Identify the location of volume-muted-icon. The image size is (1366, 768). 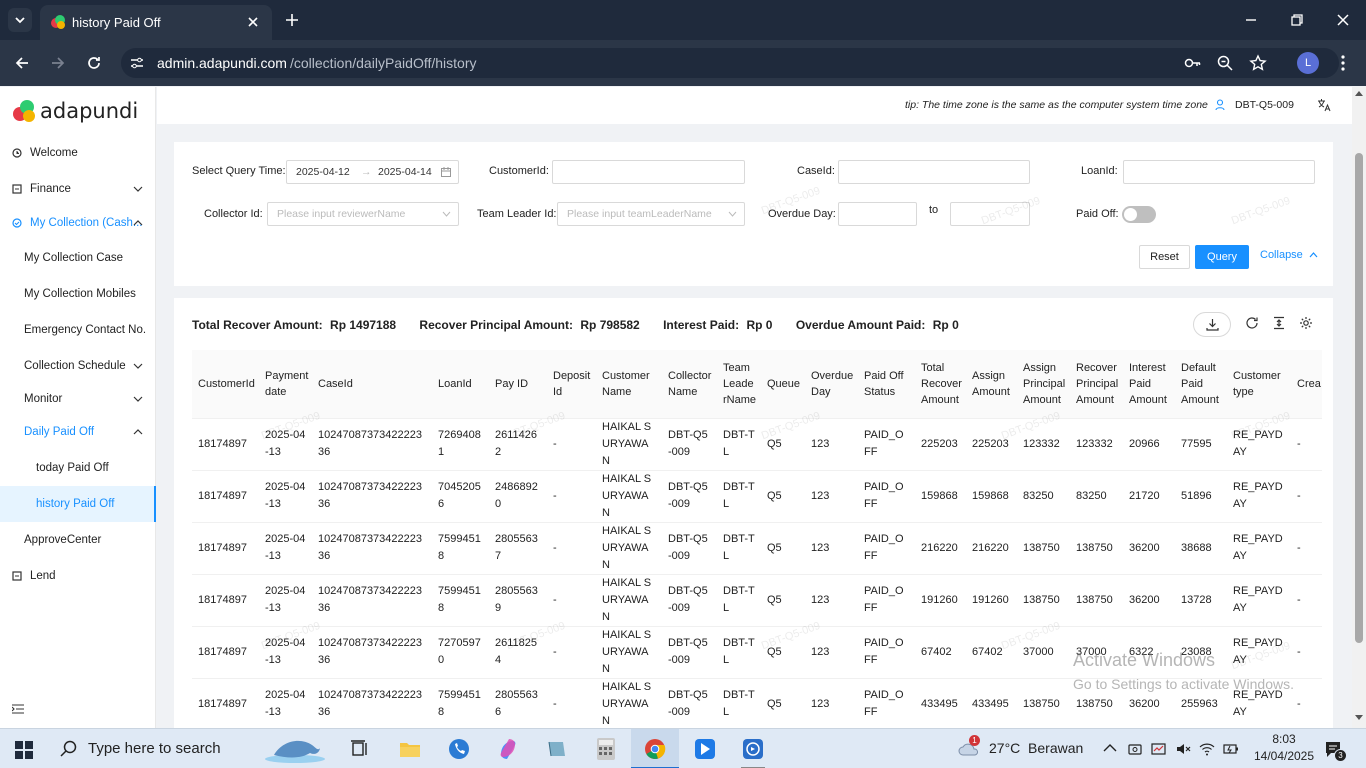
(1183, 749).